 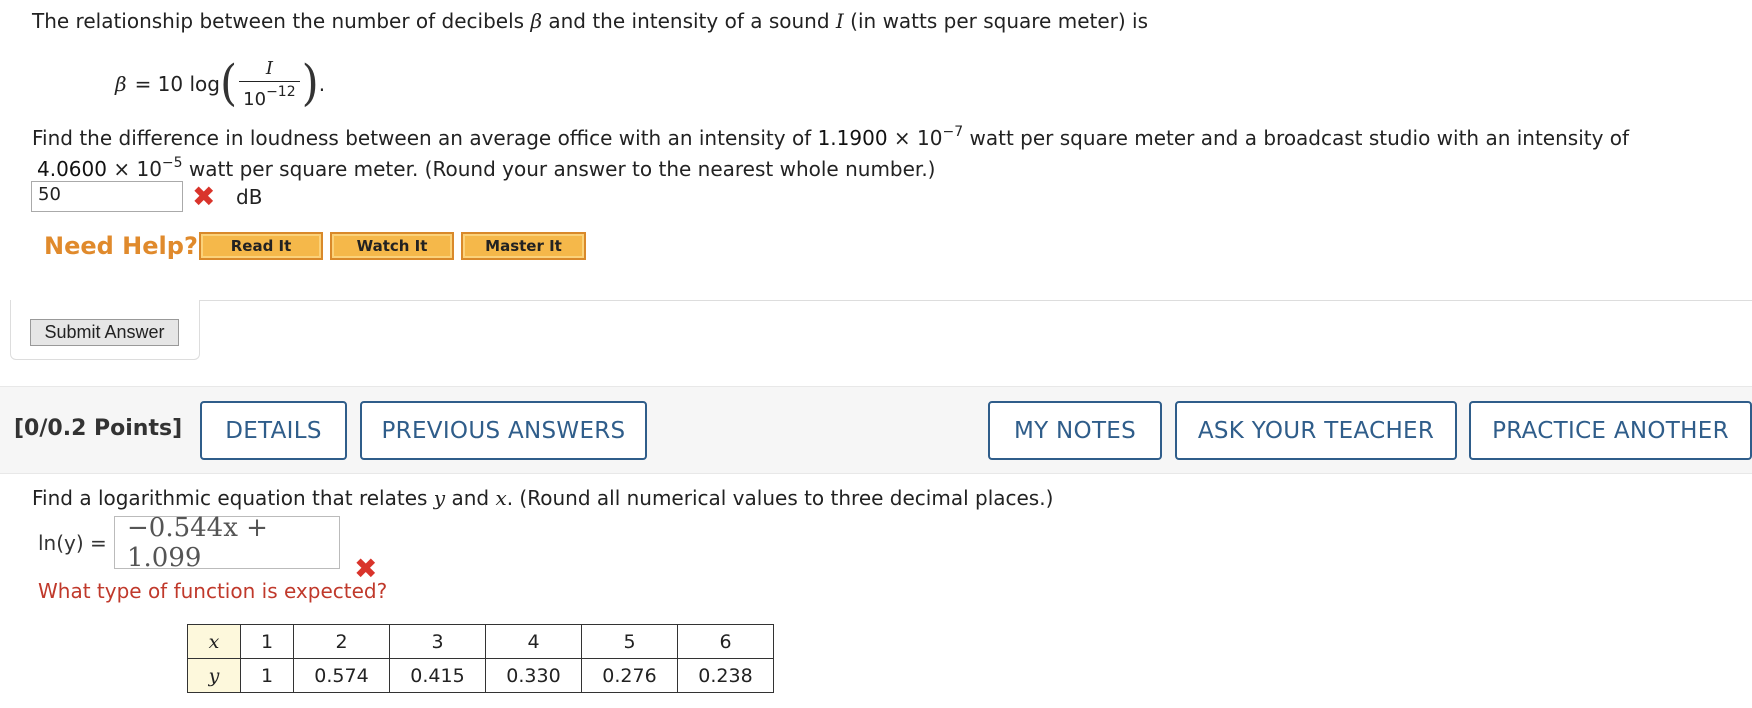 What do you see at coordinates (149, 169) in the screenshot?
I see `studio-intensity-base: 10` at bounding box center [149, 169].